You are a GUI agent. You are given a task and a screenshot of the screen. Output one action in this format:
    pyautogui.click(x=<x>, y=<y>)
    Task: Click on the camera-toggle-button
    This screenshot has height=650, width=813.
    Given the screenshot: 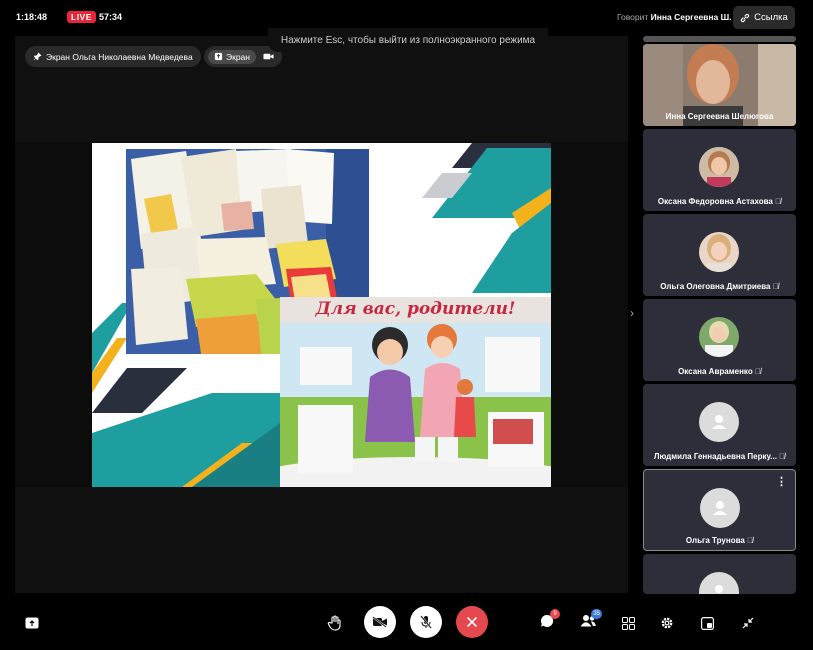 What is the action you would take?
    pyautogui.click(x=380, y=622)
    